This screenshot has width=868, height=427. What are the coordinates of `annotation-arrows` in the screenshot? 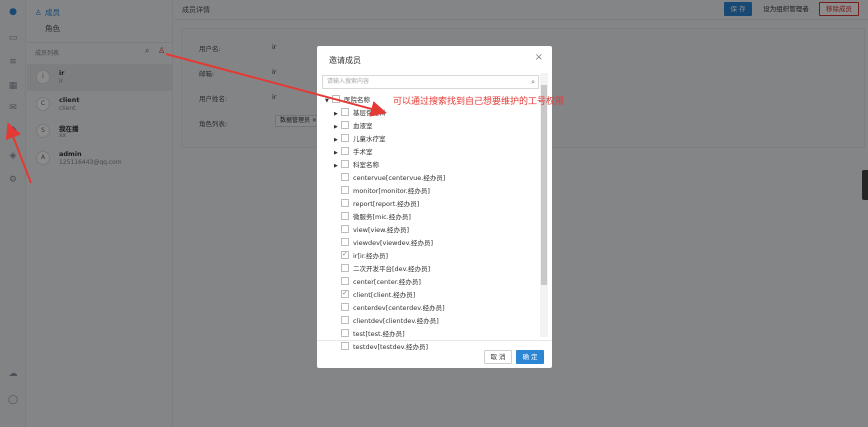 It's located at (196, 118).